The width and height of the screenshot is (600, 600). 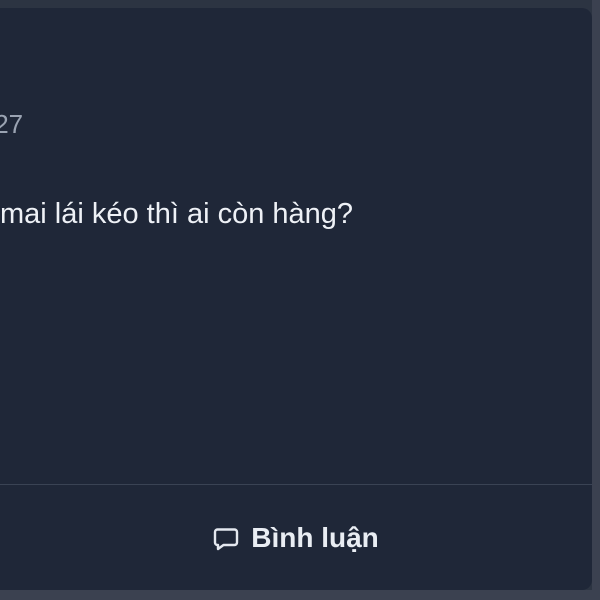 What do you see at coordinates (12, 124) in the screenshot?
I see `post-timestamp: :27` at bounding box center [12, 124].